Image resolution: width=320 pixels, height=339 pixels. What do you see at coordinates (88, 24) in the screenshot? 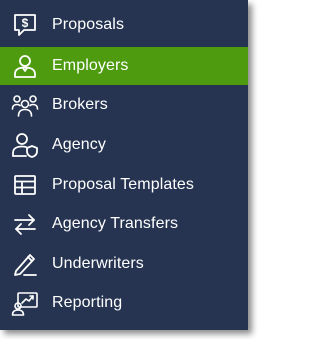
I see `menu-item-label: Proposals` at bounding box center [88, 24].